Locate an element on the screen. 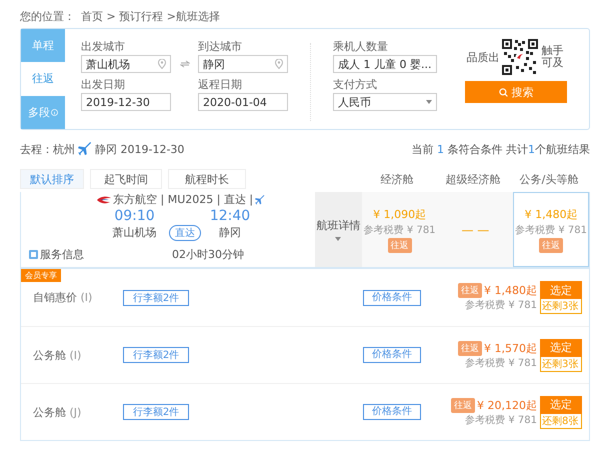  result-summary: 当前 1 条符合条件 共计1个航班结果 is located at coordinates (501, 149).